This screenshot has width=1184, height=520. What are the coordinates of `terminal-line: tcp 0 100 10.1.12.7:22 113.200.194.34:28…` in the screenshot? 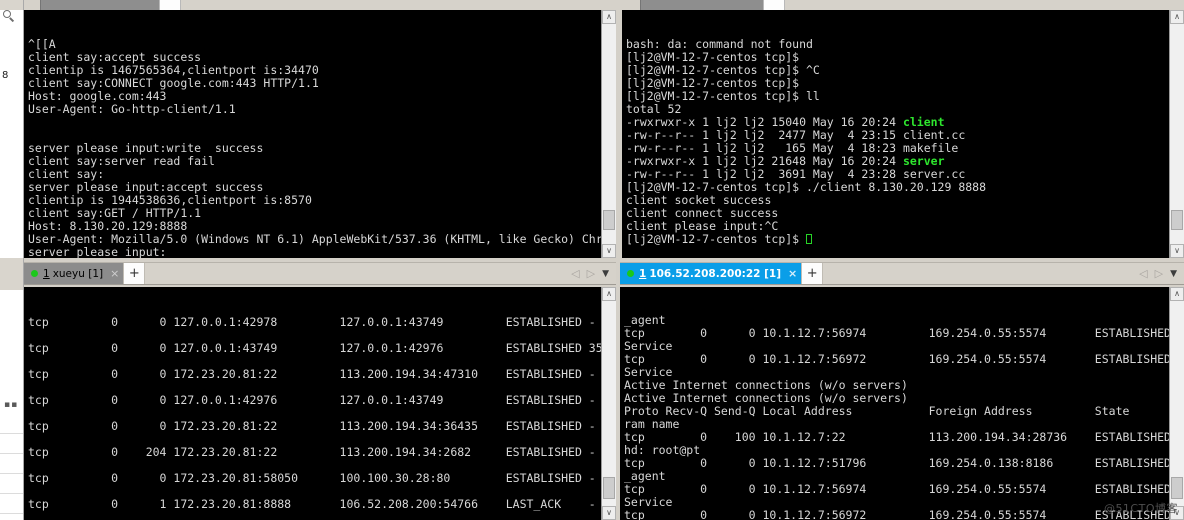 It's located at (896, 437).